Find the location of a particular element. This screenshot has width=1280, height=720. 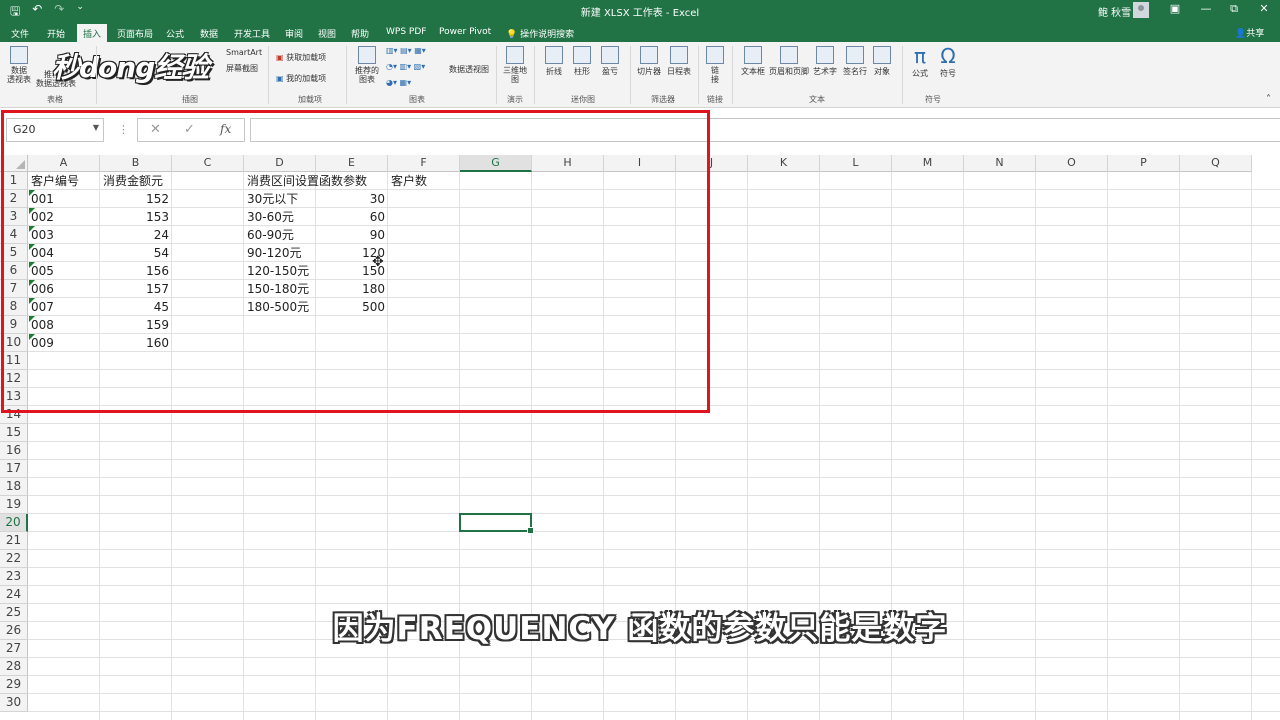

row-header-28: 28 is located at coordinates (14, 667).